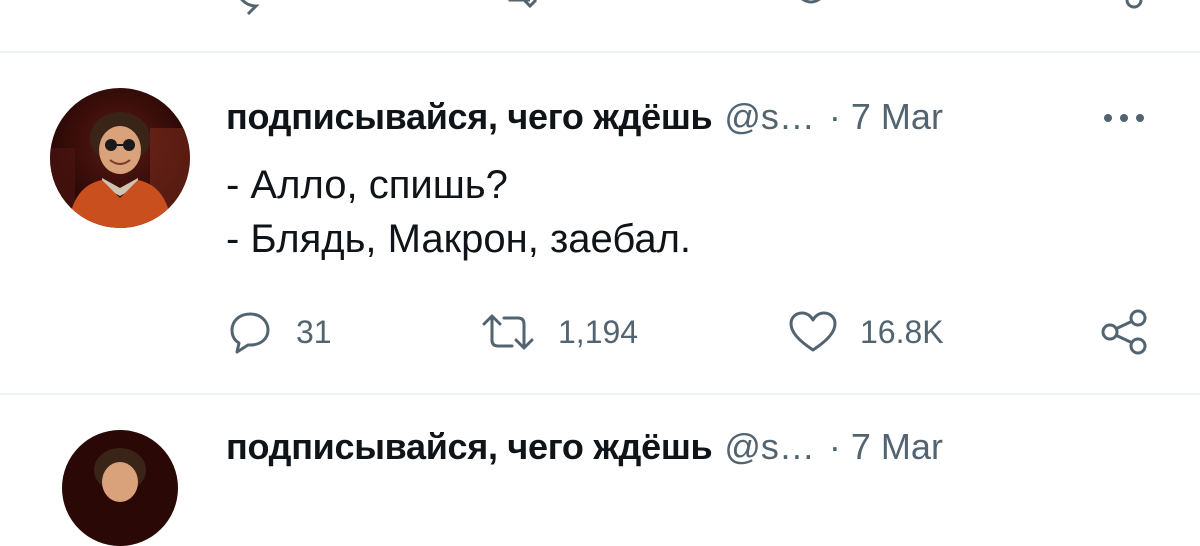 This screenshot has width=1200, height=546. Describe the element at coordinates (280, 332) in the screenshot. I see `reply-button: 31` at that location.